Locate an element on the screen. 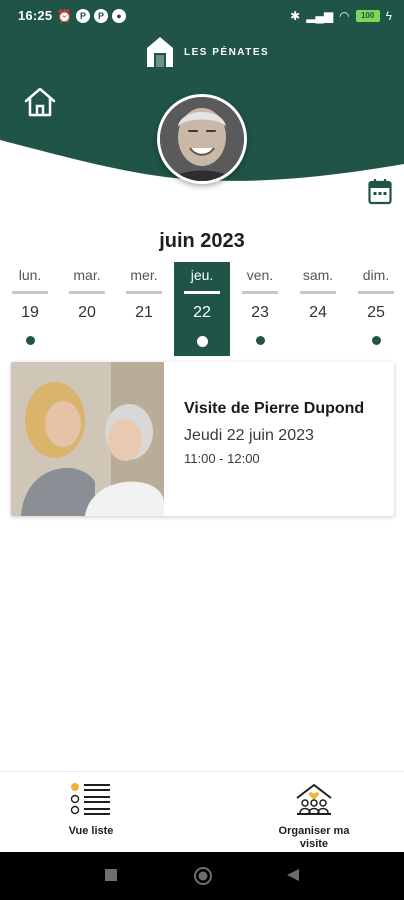  visit-title: Visite de Pierre Dupond is located at coordinates (274, 408).